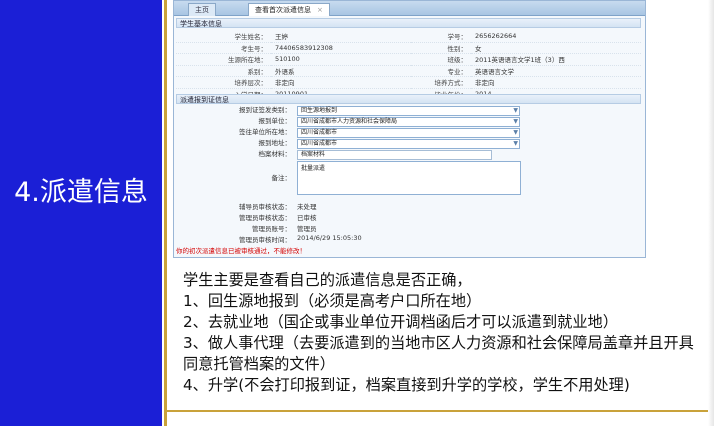 The image size is (714, 426). What do you see at coordinates (341, 71) in the screenshot?
I see `field-value: 外语系` at bounding box center [341, 71].